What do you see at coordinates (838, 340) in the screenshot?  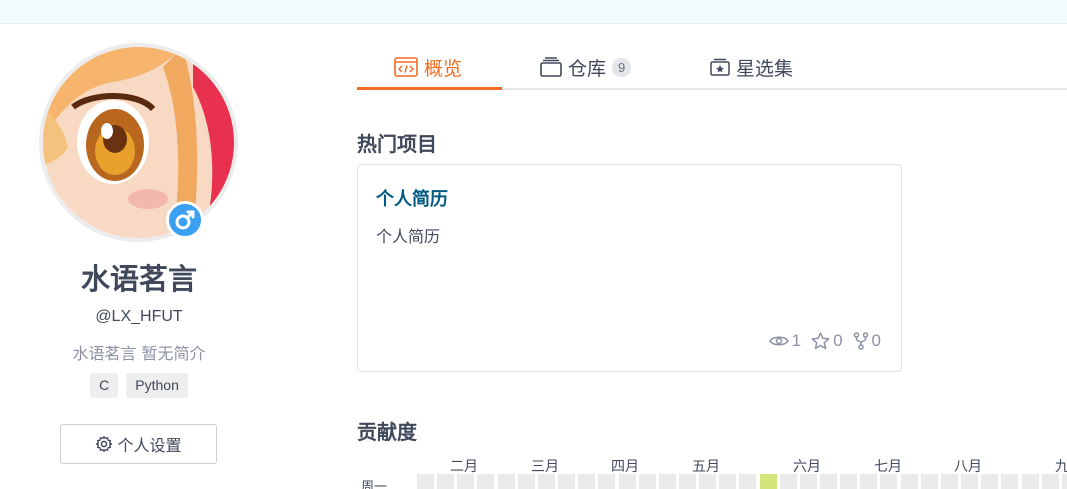 I see `star-count: 0` at bounding box center [838, 340].